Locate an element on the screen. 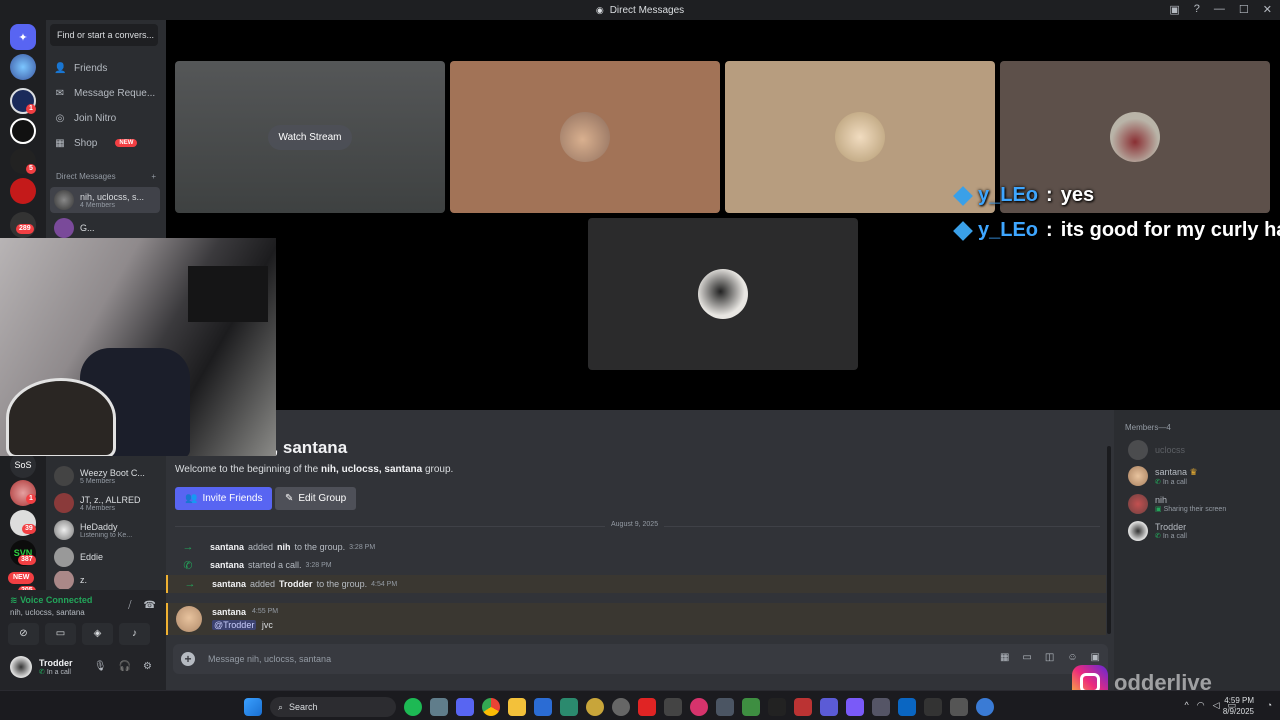 The width and height of the screenshot is (1280, 720). nav-shop: ▦ Shop NEW is located at coordinates (96, 143).